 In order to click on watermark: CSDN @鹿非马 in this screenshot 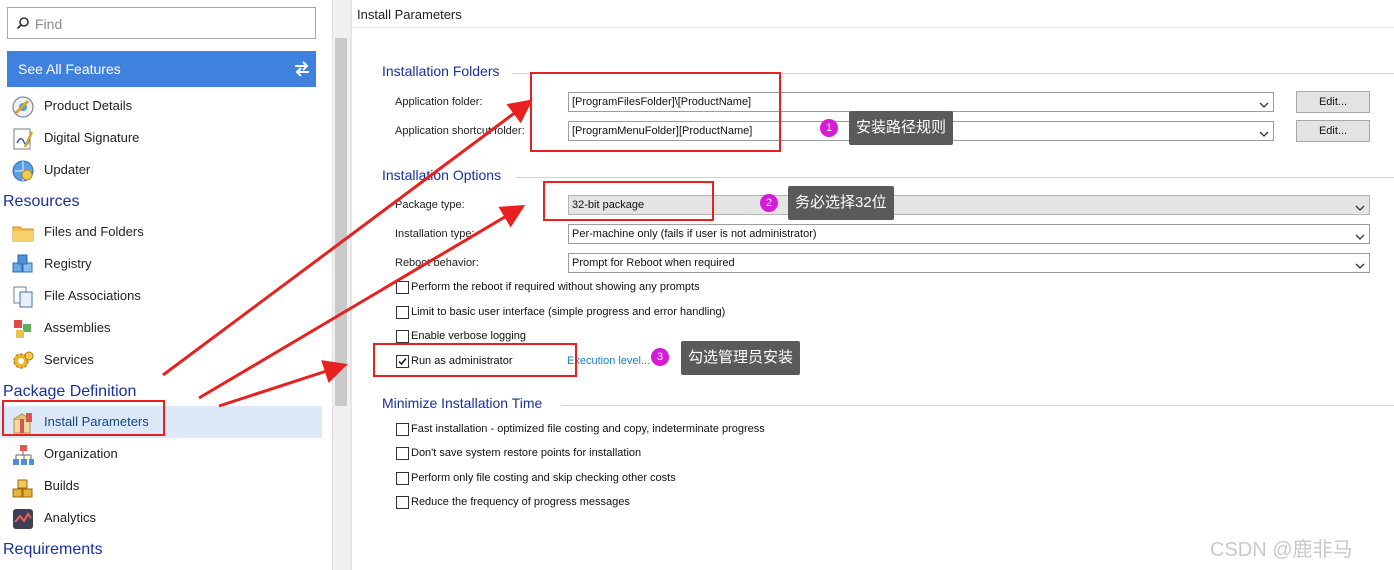, I will do `click(1281, 550)`.